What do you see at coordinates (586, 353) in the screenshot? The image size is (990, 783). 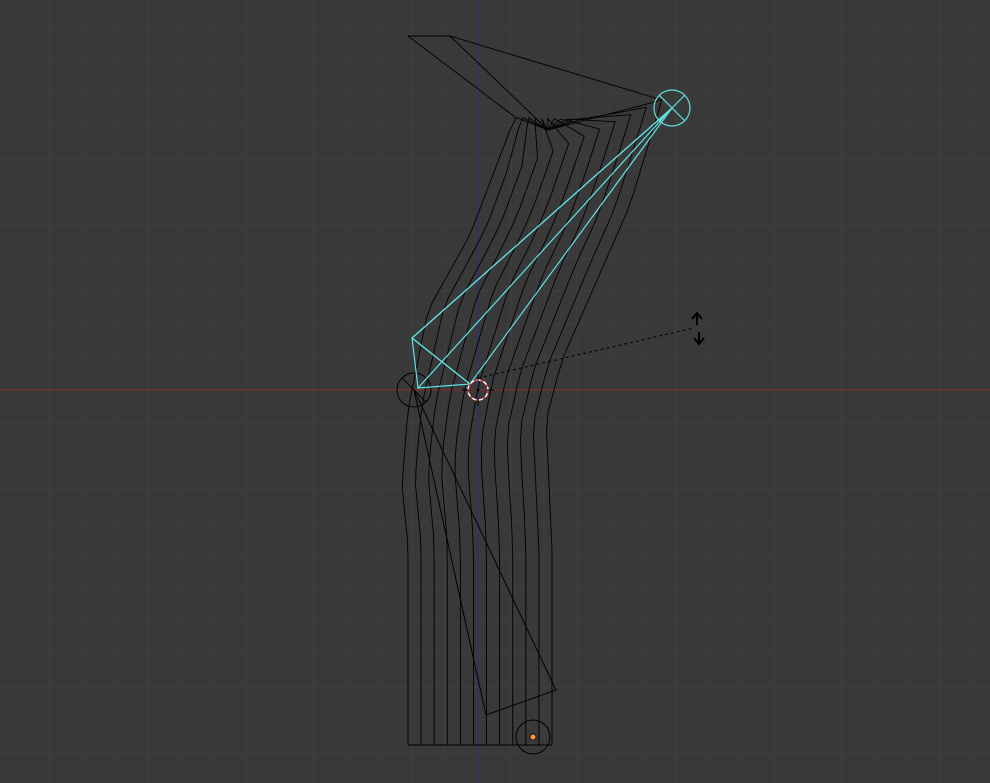 I see `rotate-gizmo-line` at bounding box center [586, 353].